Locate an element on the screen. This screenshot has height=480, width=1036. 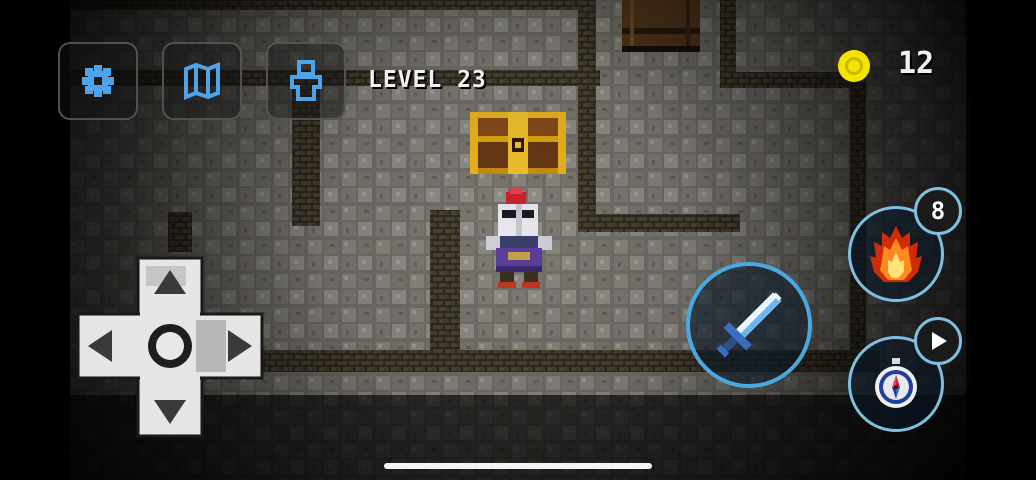
play-icon is located at coordinates (939, 341).